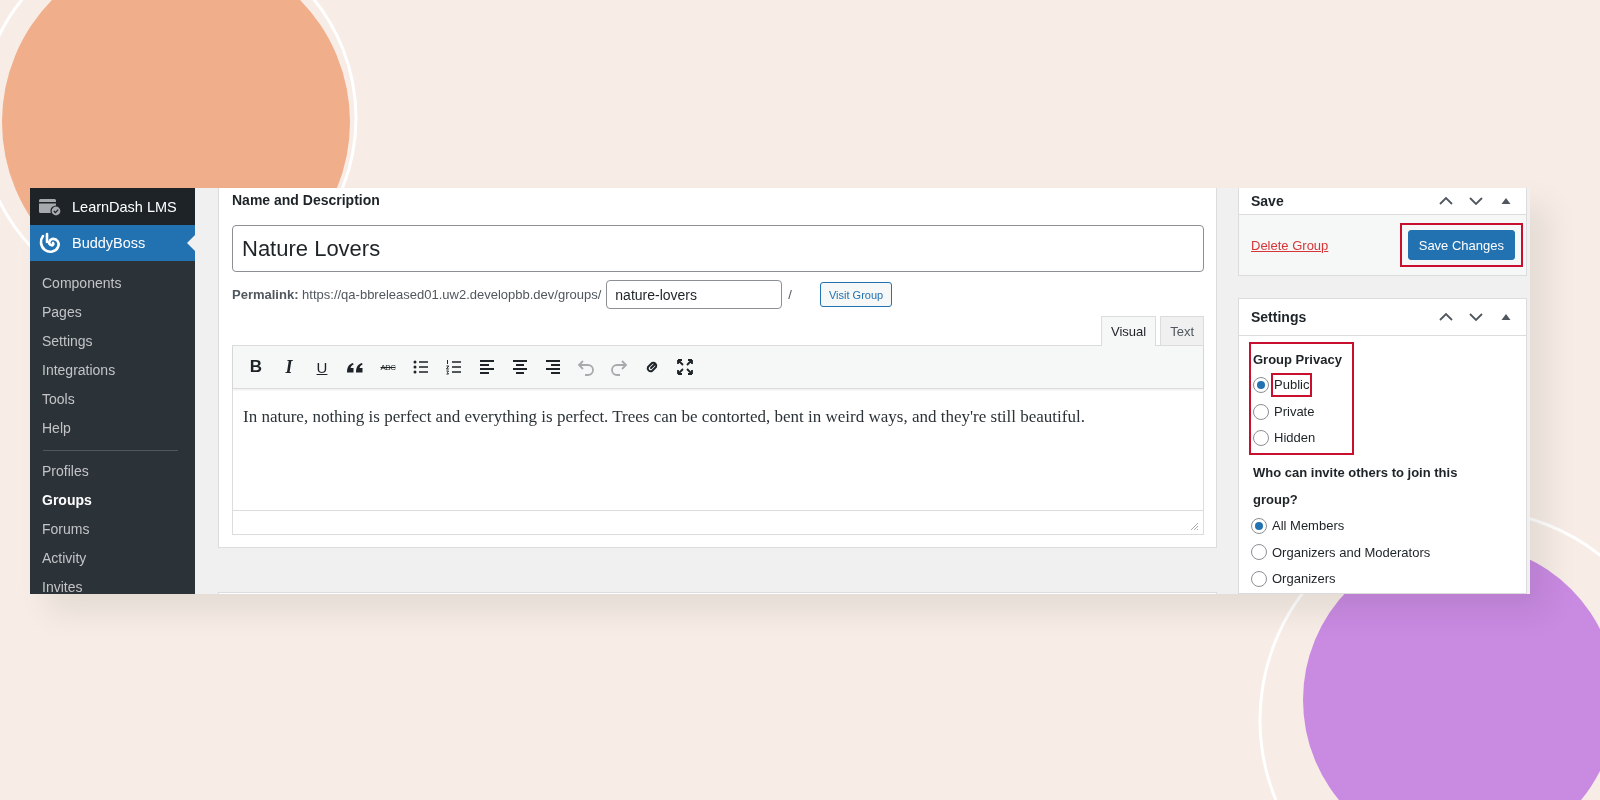  Describe the element at coordinates (856, 294) in the screenshot. I see `visit-group-button: Visit Group` at that location.